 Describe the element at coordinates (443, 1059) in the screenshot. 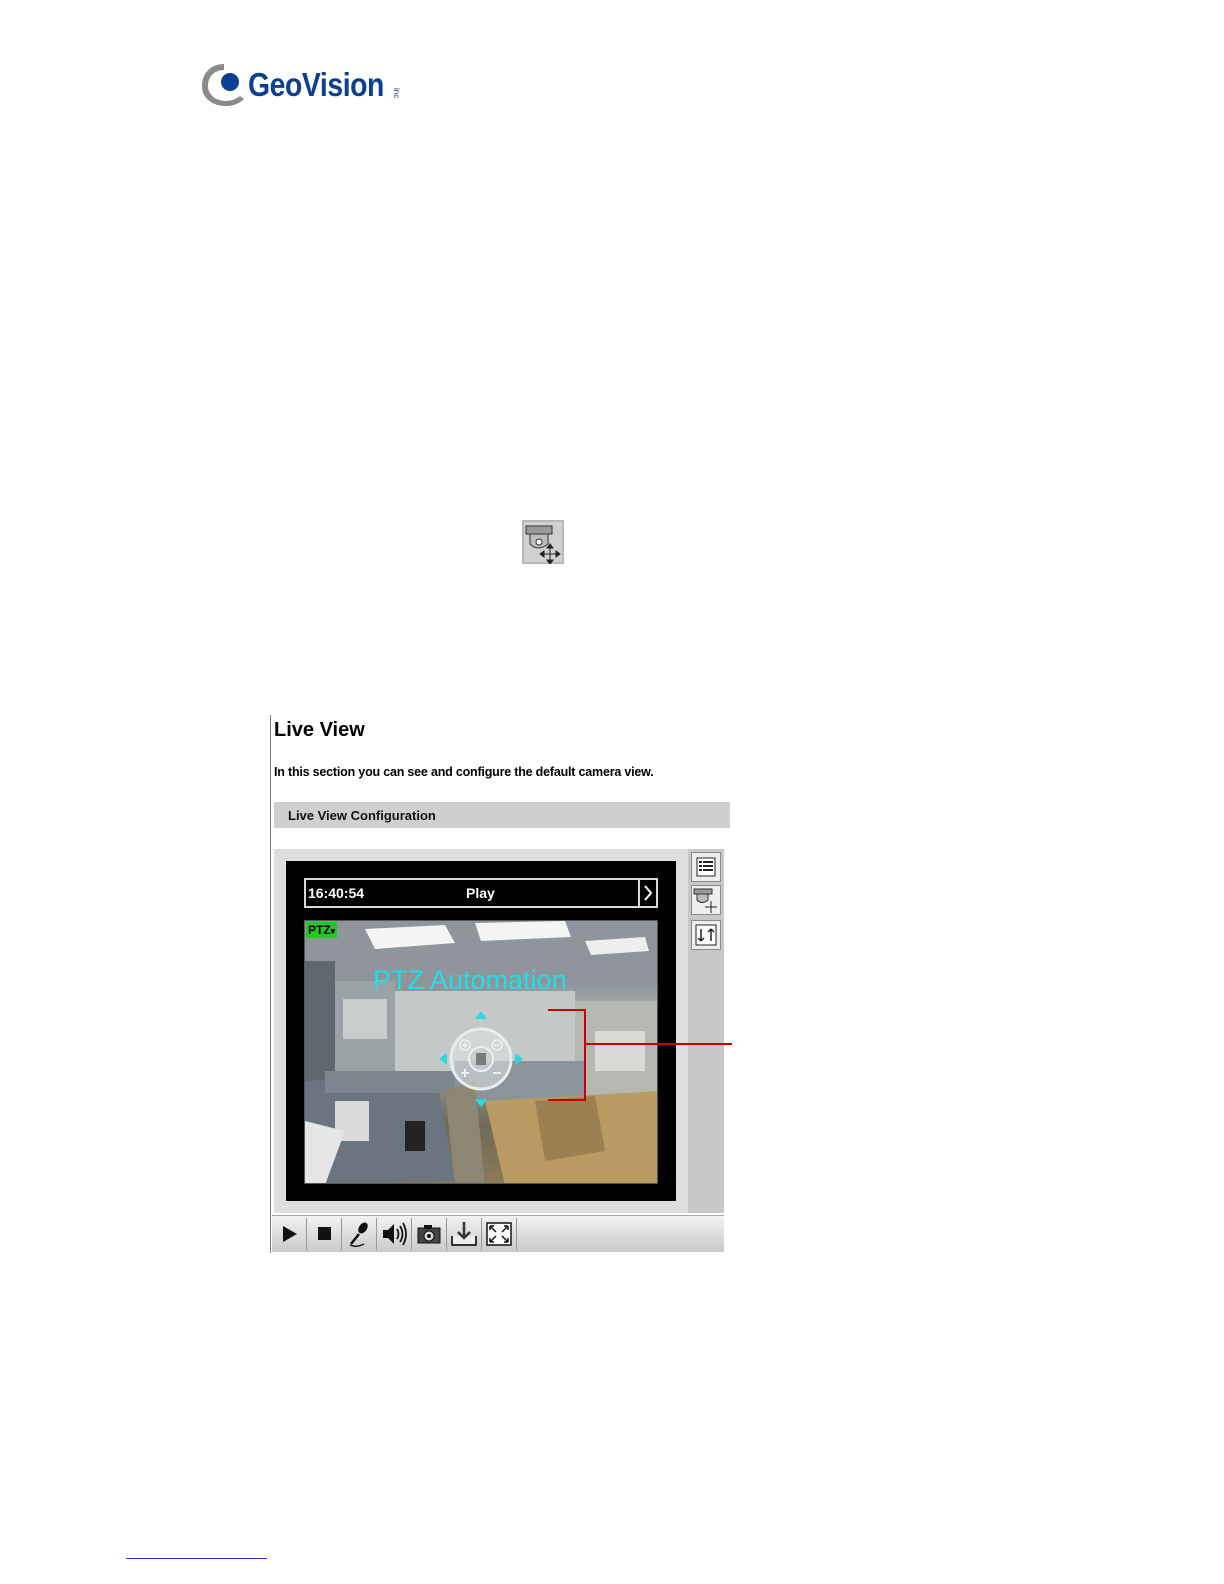

I see `pan-left-icon` at that location.